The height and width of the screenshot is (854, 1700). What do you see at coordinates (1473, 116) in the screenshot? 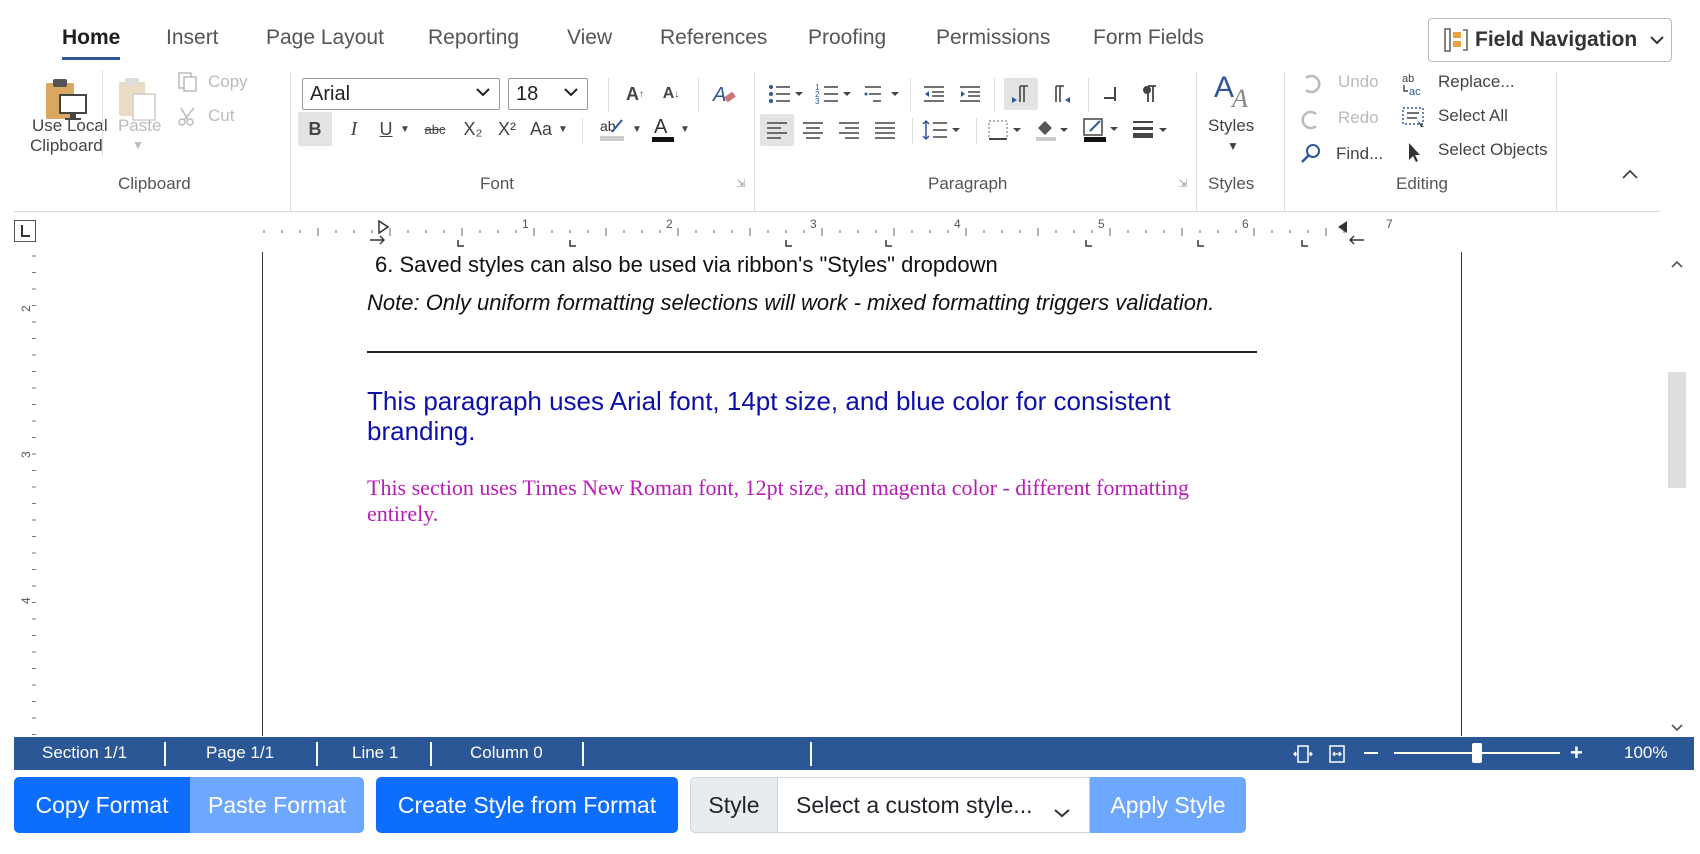
I see `select-all-label: Select All` at bounding box center [1473, 116].